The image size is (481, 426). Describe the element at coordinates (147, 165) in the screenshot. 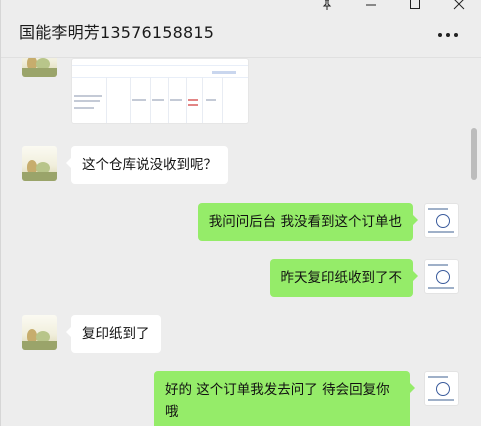

I see `message-bubble-received: 这个仓库说没收到呢？` at that location.